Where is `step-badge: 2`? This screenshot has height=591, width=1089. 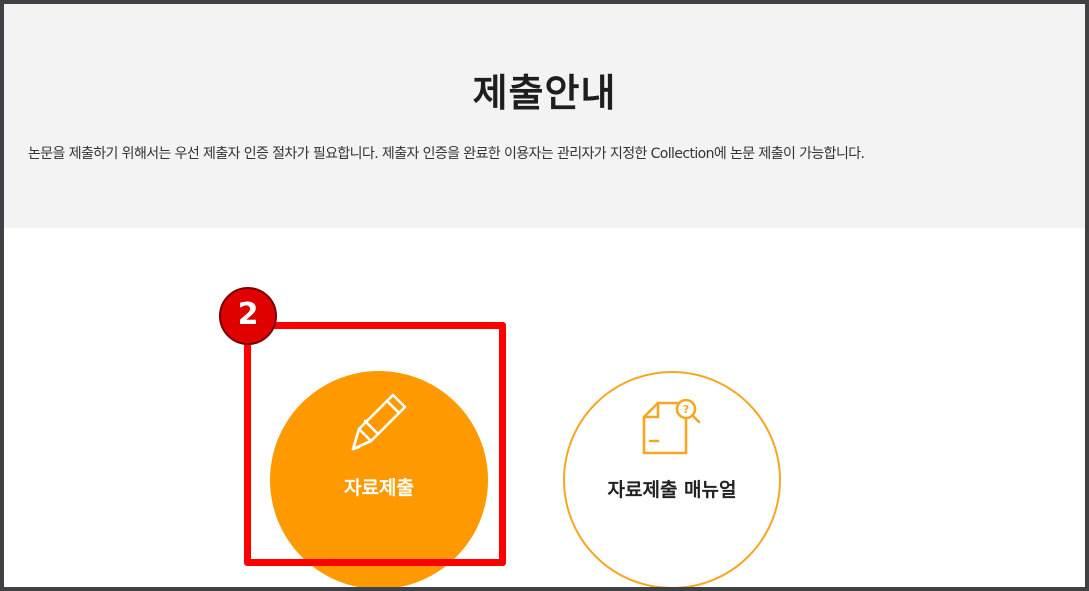
step-badge: 2 is located at coordinates (248, 316).